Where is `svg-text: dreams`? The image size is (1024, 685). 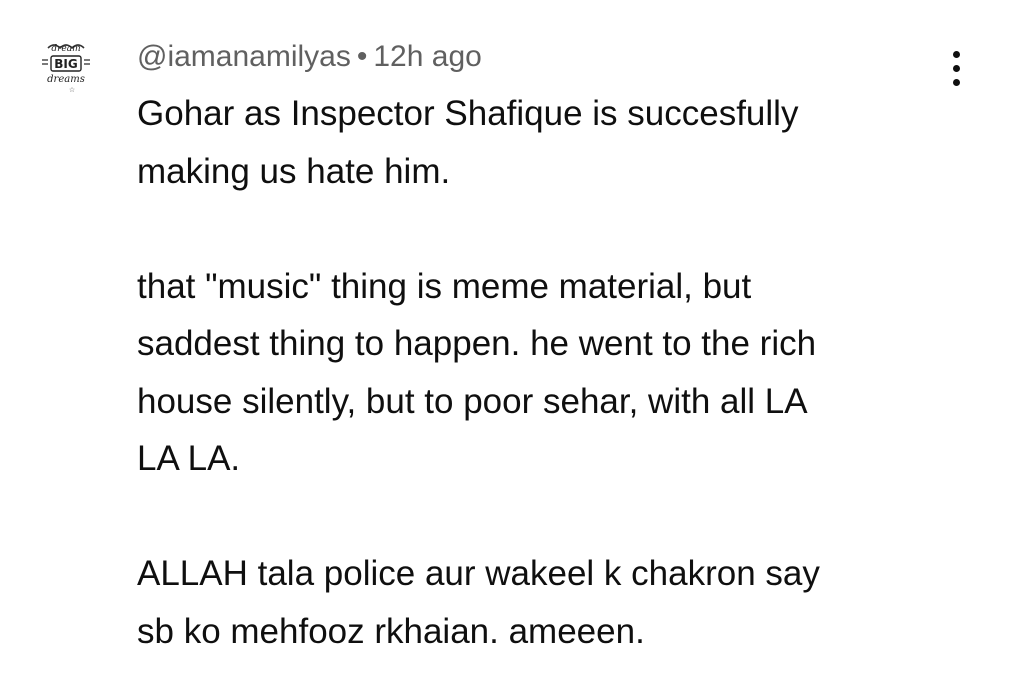 svg-text: dreams is located at coordinates (66, 79).